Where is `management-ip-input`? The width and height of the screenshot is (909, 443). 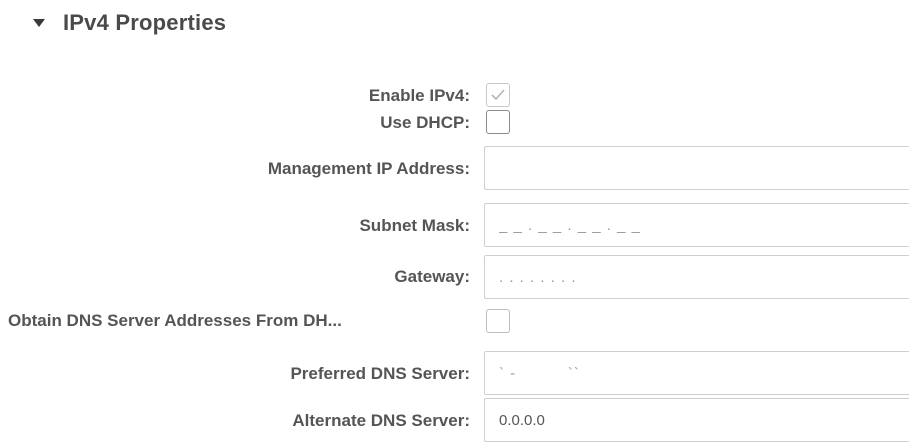
management-ip-input is located at coordinates (696, 168).